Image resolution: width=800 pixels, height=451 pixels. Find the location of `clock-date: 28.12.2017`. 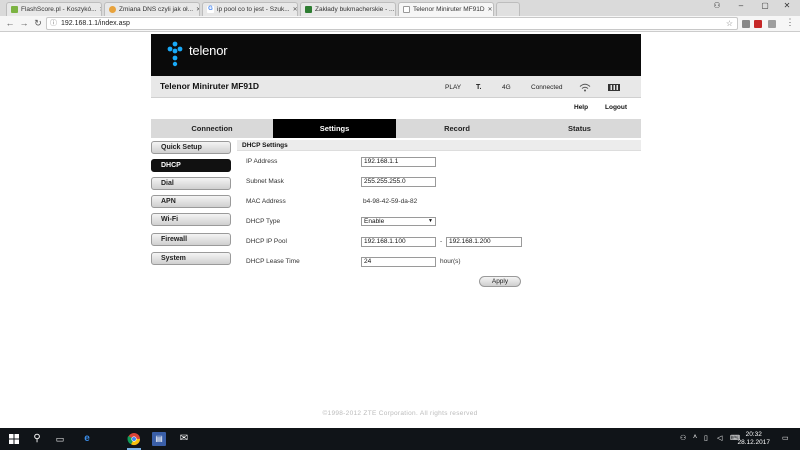

clock-date: 28.12.2017 is located at coordinates (753, 442).